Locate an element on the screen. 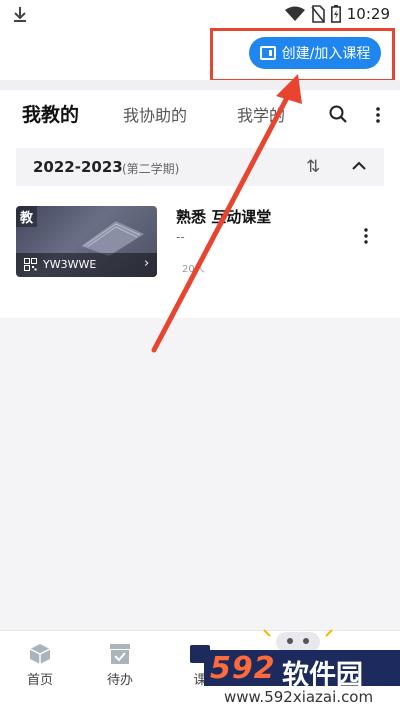  create-join-course-label: 创建/加入课程 is located at coordinates (326, 54).